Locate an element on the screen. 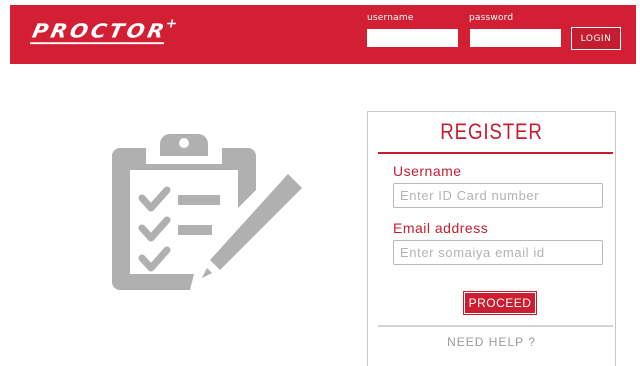  register-title: REGISTER is located at coordinates (491, 131).